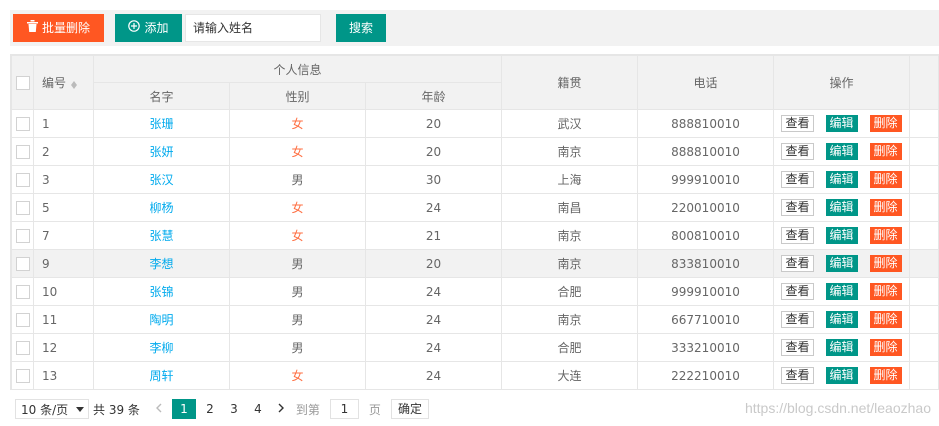 The height and width of the screenshot is (426, 939). Describe the element at coordinates (705, 347) in the screenshot. I see `cell-phone: 333210010` at that location.